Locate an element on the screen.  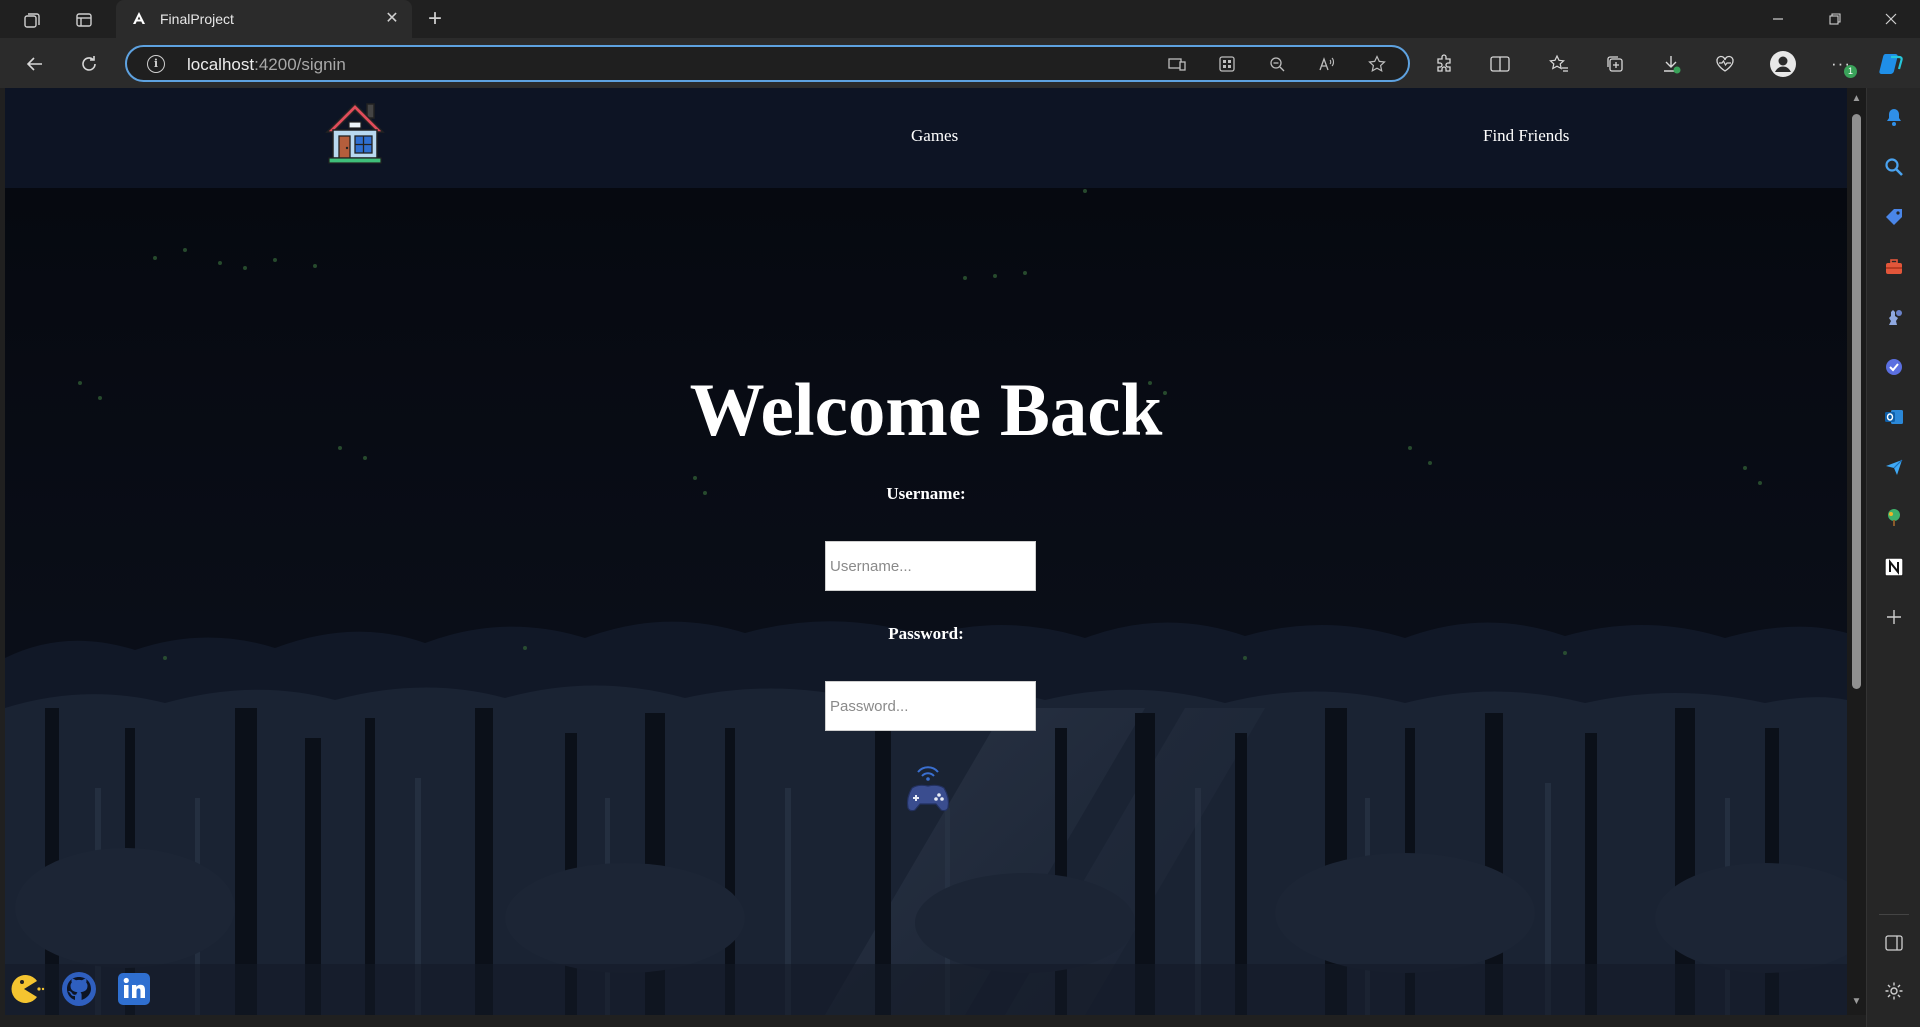
username-input is located at coordinates (930, 566).